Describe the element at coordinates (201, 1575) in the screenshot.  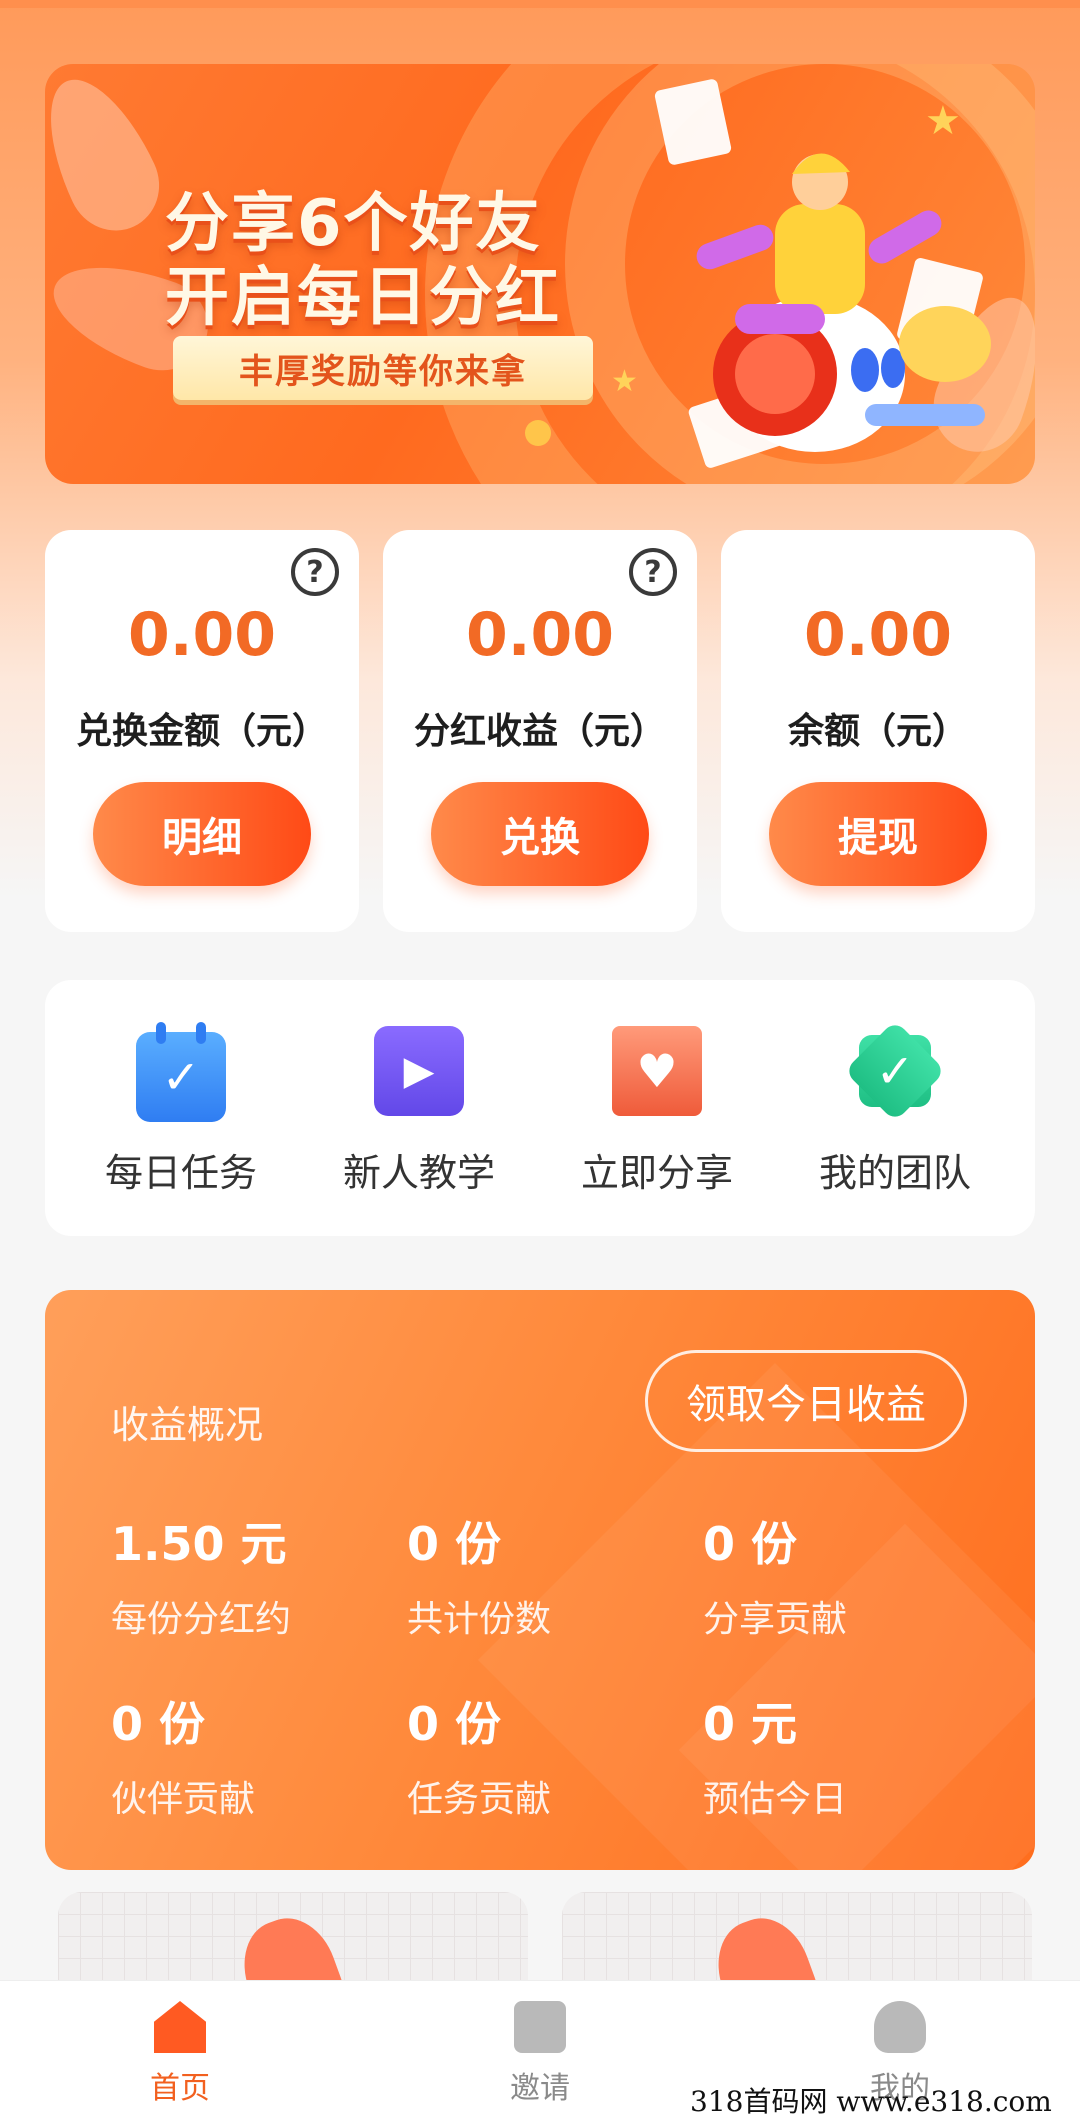
I see `stat-dividend-per-share: 1.50 元 每份分红约` at that location.